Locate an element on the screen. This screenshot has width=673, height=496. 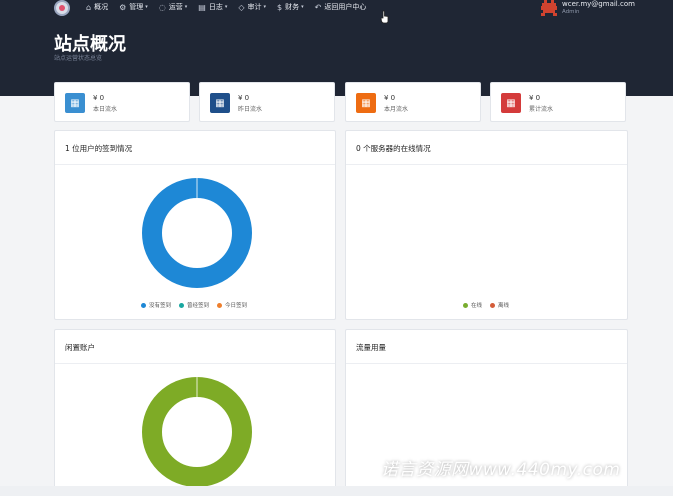
panel-title: 闲置账户 is located at coordinates (80, 347).